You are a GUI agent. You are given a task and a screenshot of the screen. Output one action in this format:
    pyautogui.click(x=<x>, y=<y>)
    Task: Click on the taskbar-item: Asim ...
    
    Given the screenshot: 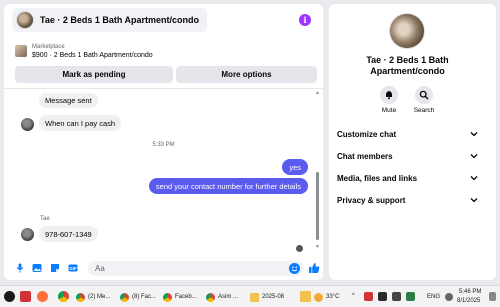 What is the action you would take?
    pyautogui.click(x=222, y=297)
    